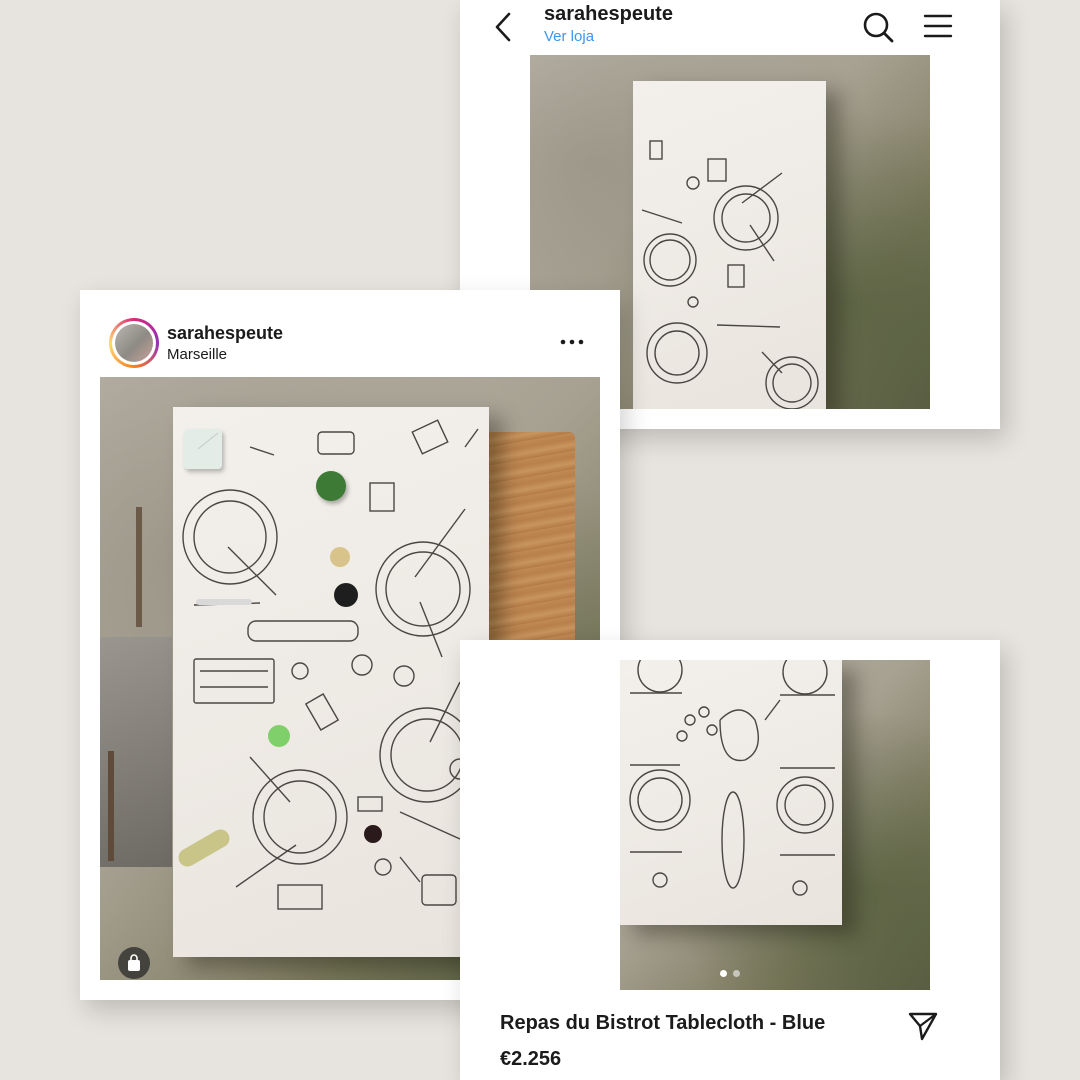  I want to click on send-icon, so click(923, 1026).